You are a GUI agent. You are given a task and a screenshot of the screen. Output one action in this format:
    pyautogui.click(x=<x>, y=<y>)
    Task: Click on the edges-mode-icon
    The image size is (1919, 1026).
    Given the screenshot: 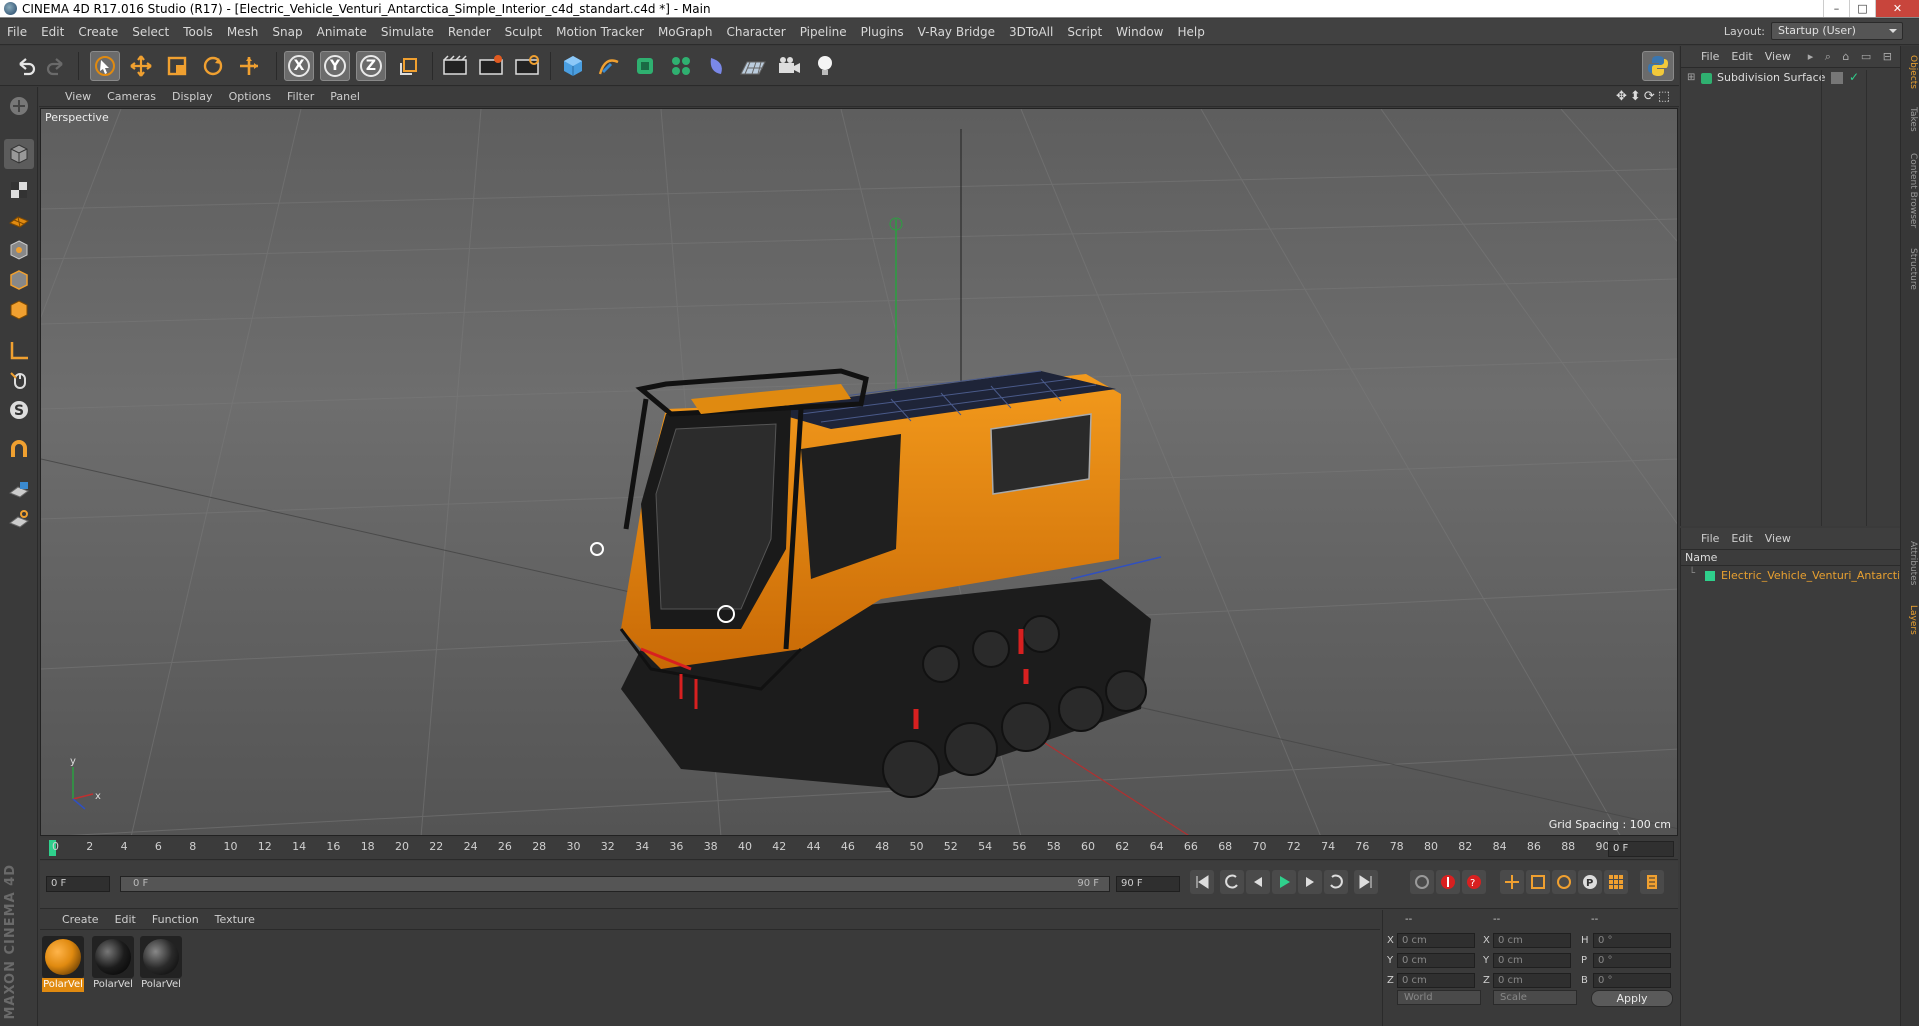 What is the action you would take?
    pyautogui.click(x=19, y=280)
    